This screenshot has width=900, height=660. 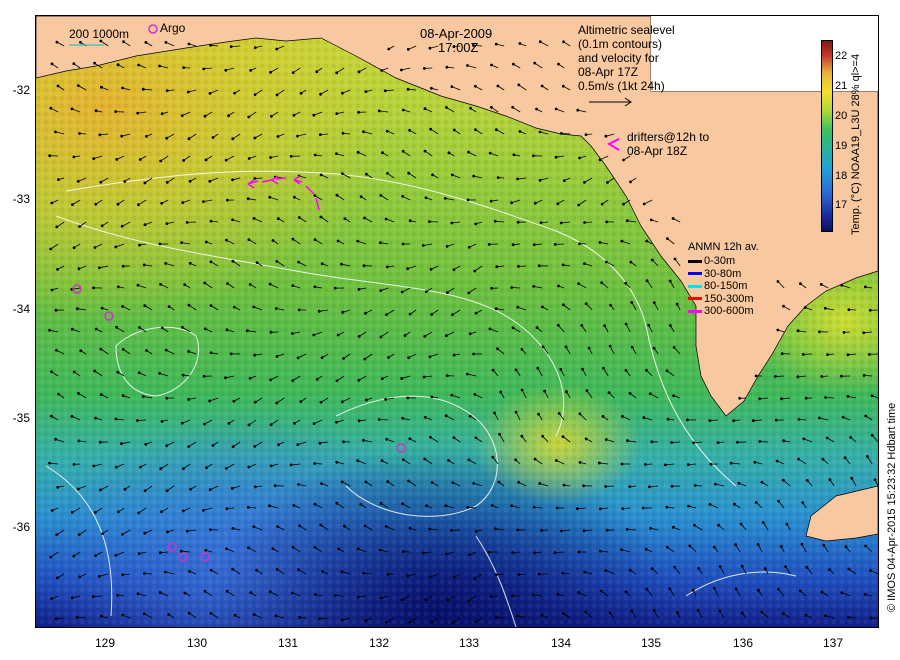 I want to click on lon-tick: 133, so click(x=469, y=643).